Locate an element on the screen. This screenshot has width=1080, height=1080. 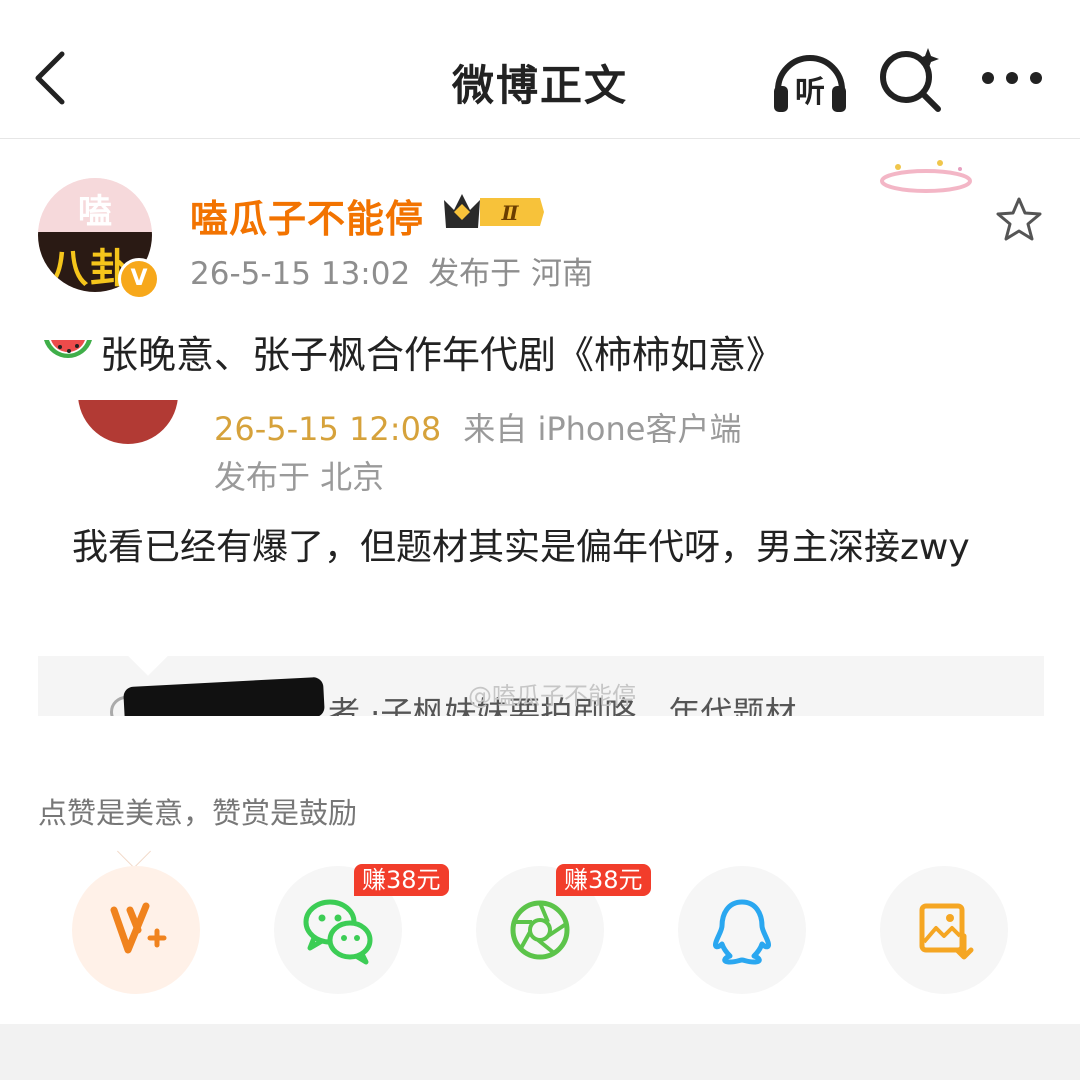
watermark: @嗑瓜子不能停 is located at coordinates (552, 696).